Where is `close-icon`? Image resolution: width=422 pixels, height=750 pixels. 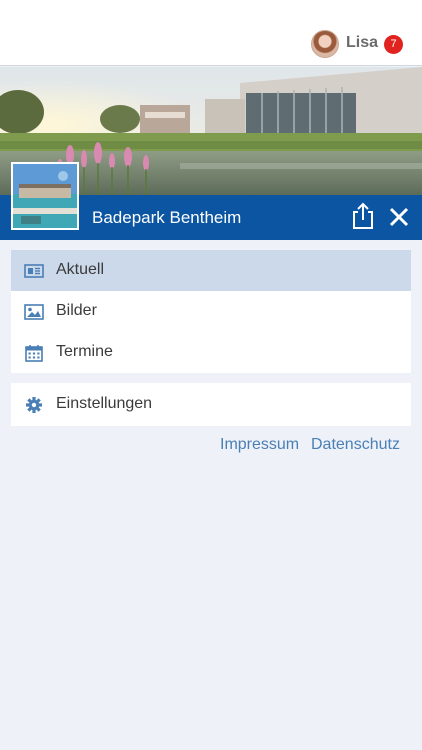 close-icon is located at coordinates (399, 217).